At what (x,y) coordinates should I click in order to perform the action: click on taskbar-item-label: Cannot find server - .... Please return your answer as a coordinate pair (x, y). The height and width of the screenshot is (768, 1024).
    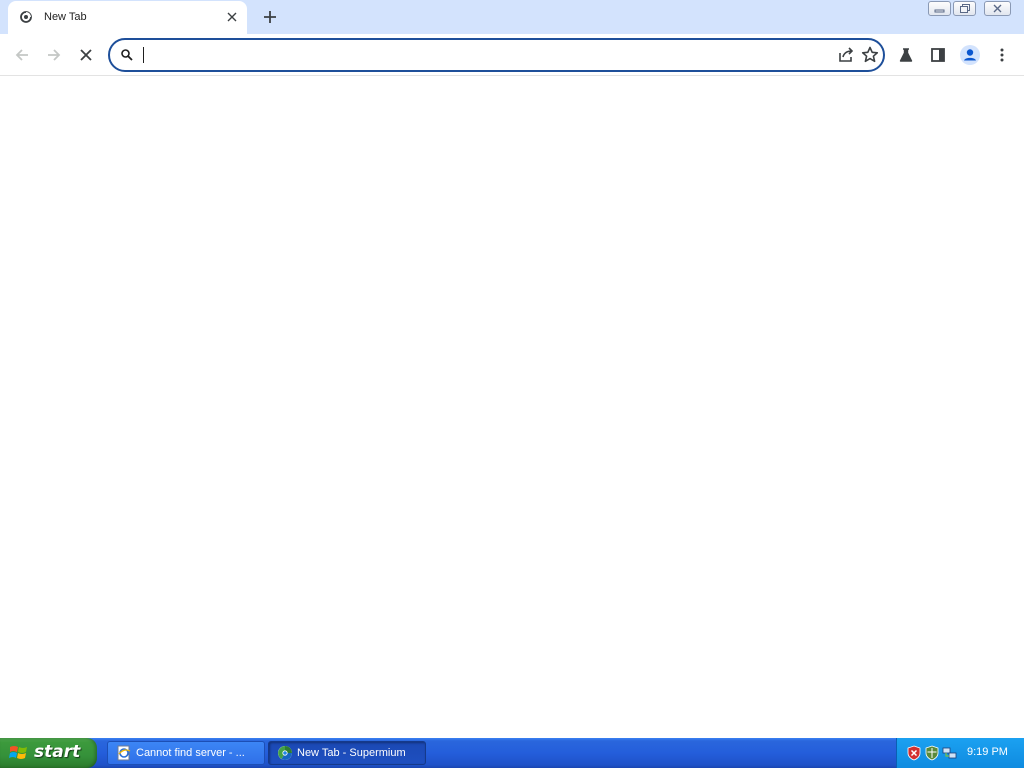
    Looking at the image, I should click on (190, 753).